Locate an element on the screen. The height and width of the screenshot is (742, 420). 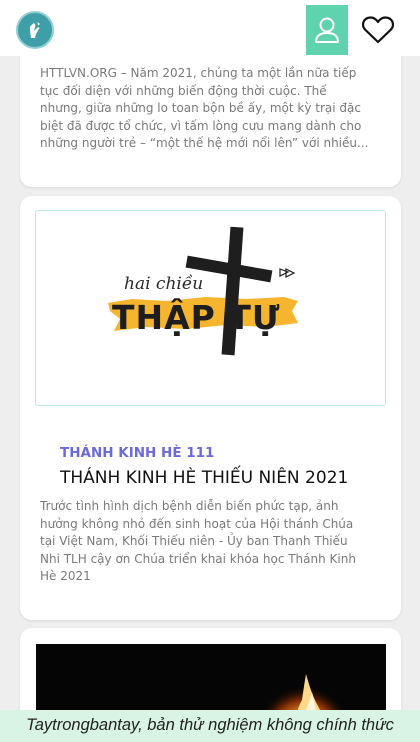
user-button is located at coordinates (327, 30).